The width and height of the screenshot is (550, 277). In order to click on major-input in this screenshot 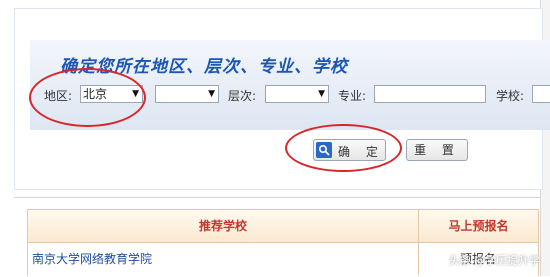, I will do `click(430, 94)`.